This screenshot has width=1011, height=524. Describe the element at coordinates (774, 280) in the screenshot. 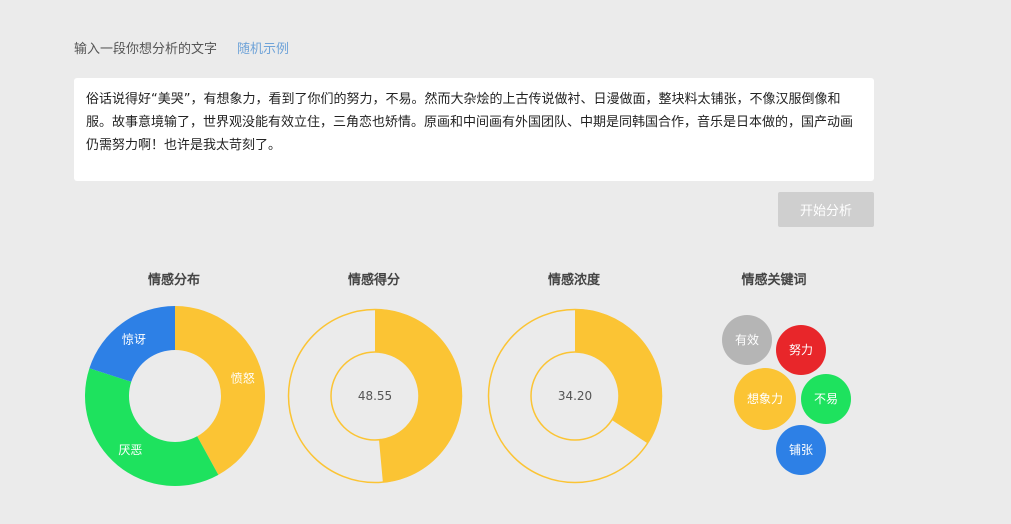

I see `keywords-title: 情感关键词` at that location.